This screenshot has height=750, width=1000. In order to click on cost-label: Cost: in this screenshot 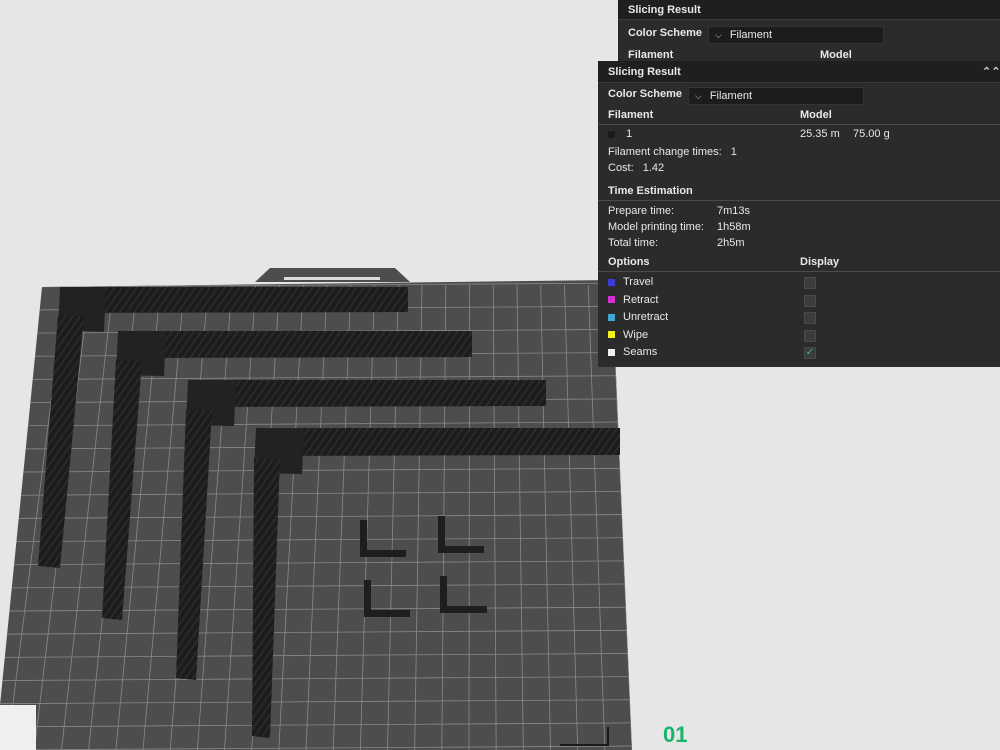, I will do `click(621, 168)`.